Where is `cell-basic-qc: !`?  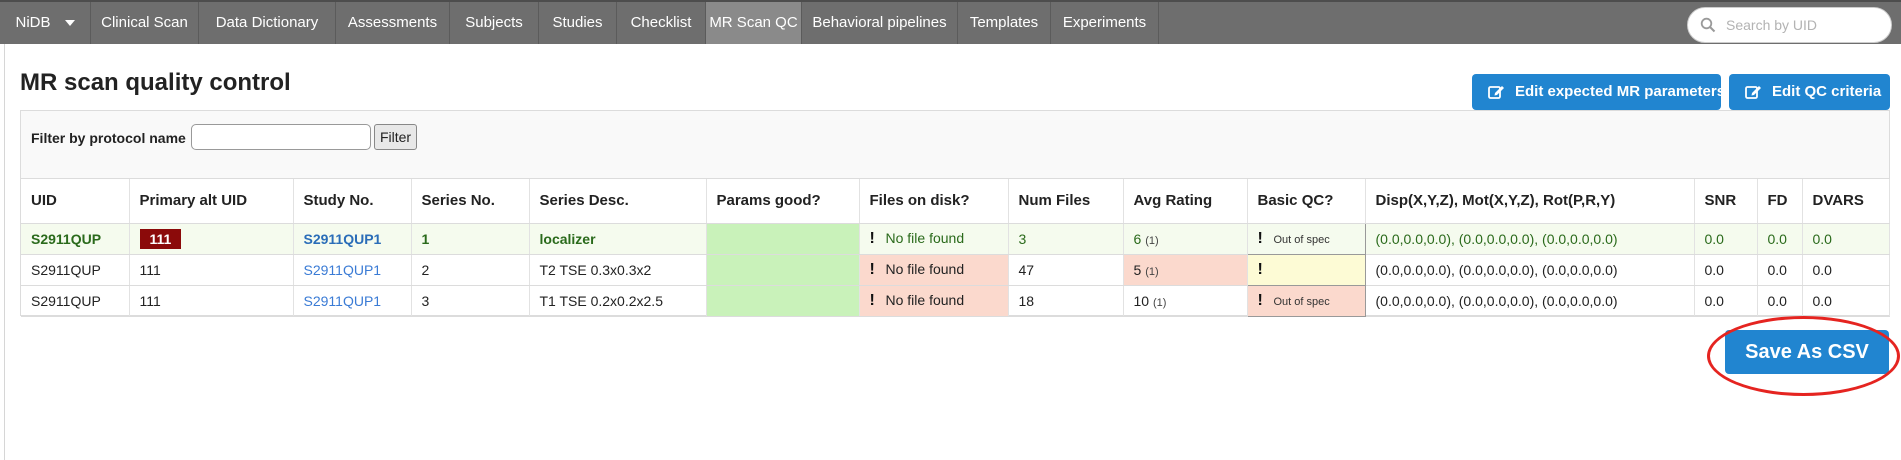 cell-basic-qc: ! is located at coordinates (1306, 269).